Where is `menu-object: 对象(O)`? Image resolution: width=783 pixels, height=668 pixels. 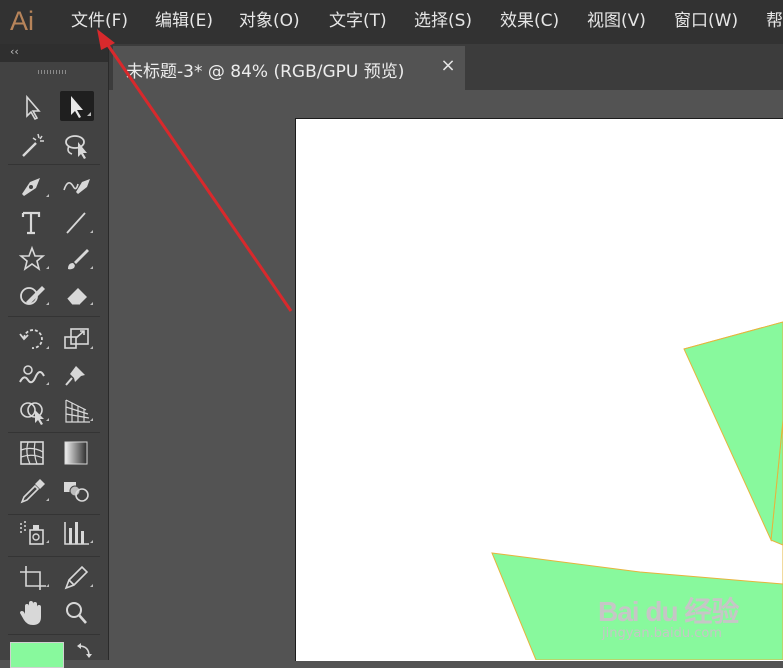 menu-object: 对象(O) is located at coordinates (269, 21).